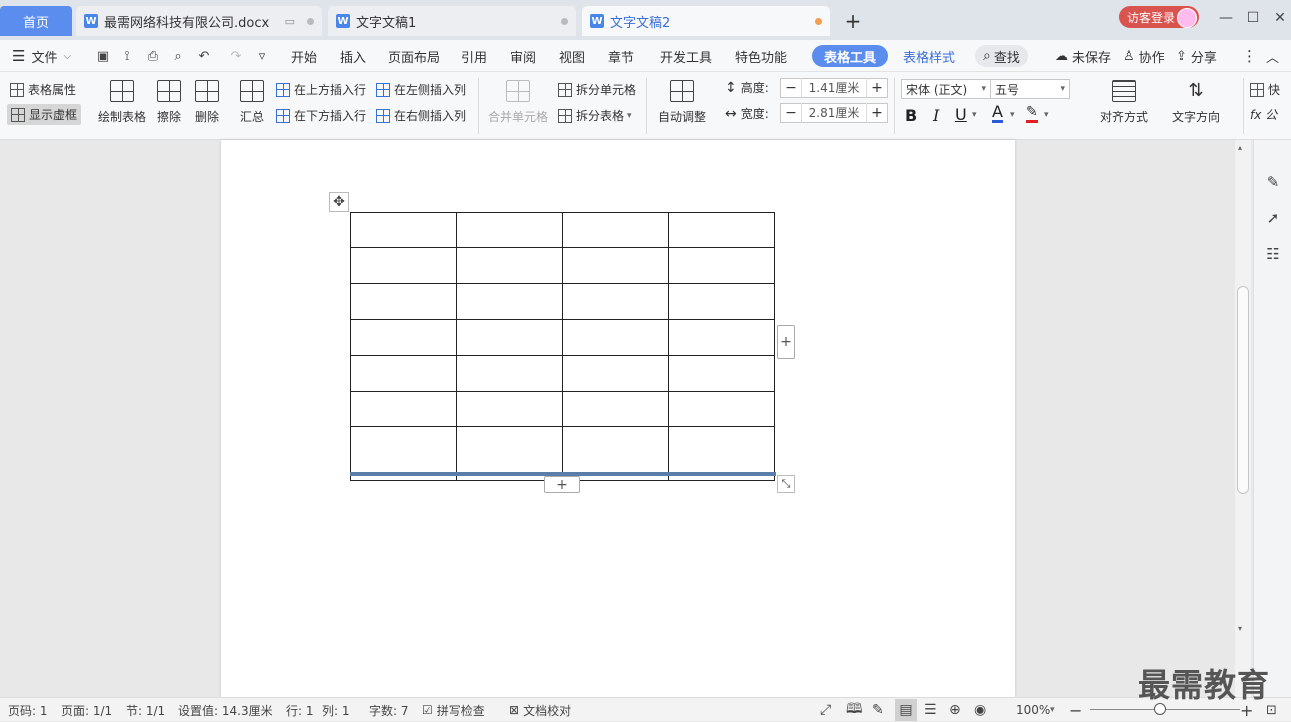 The height and width of the screenshot is (722, 1291). What do you see at coordinates (178, 56) in the screenshot?
I see `print-preview-icon: ⌕` at bounding box center [178, 56].